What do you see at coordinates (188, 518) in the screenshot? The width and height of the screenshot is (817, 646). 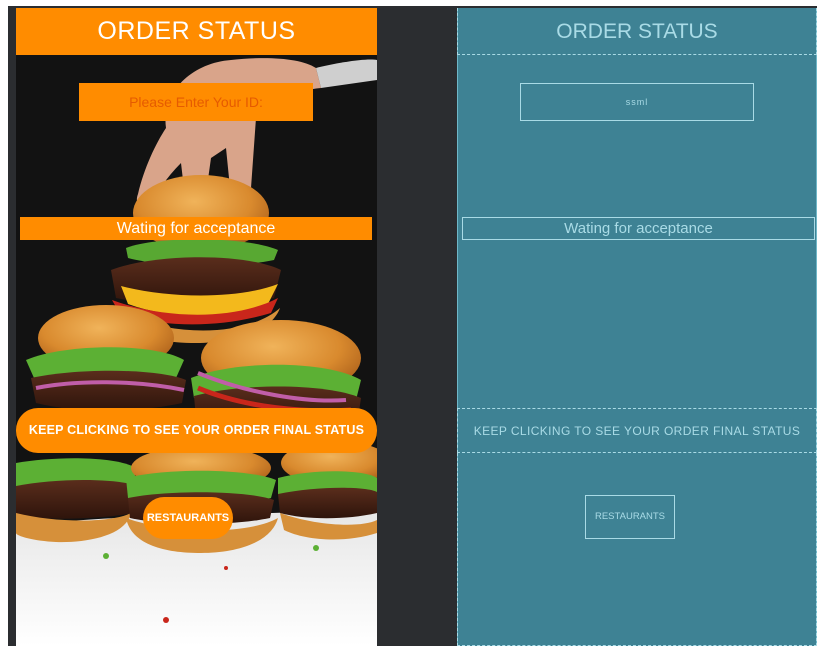 I see `restaurants-button: RESTAURANTS` at bounding box center [188, 518].